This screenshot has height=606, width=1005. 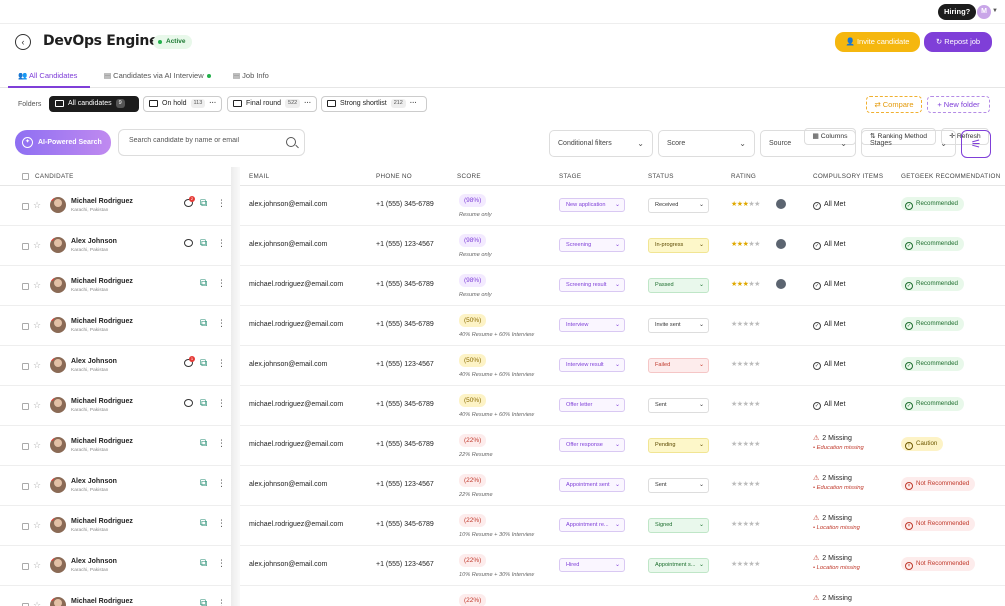 I want to click on select-all-checkbox, so click(x=25, y=176).